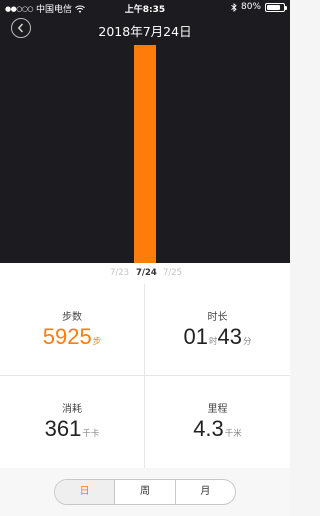 The image size is (320, 516). I want to click on distance-value: 4.3, so click(208, 428).